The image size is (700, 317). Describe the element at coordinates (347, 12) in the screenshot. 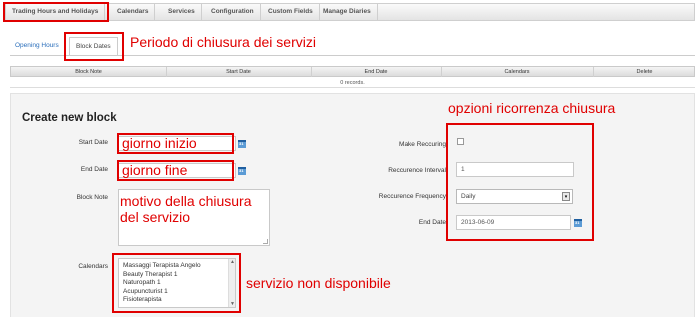

I see `tab-manage-diaries: Manage Diaries` at that location.